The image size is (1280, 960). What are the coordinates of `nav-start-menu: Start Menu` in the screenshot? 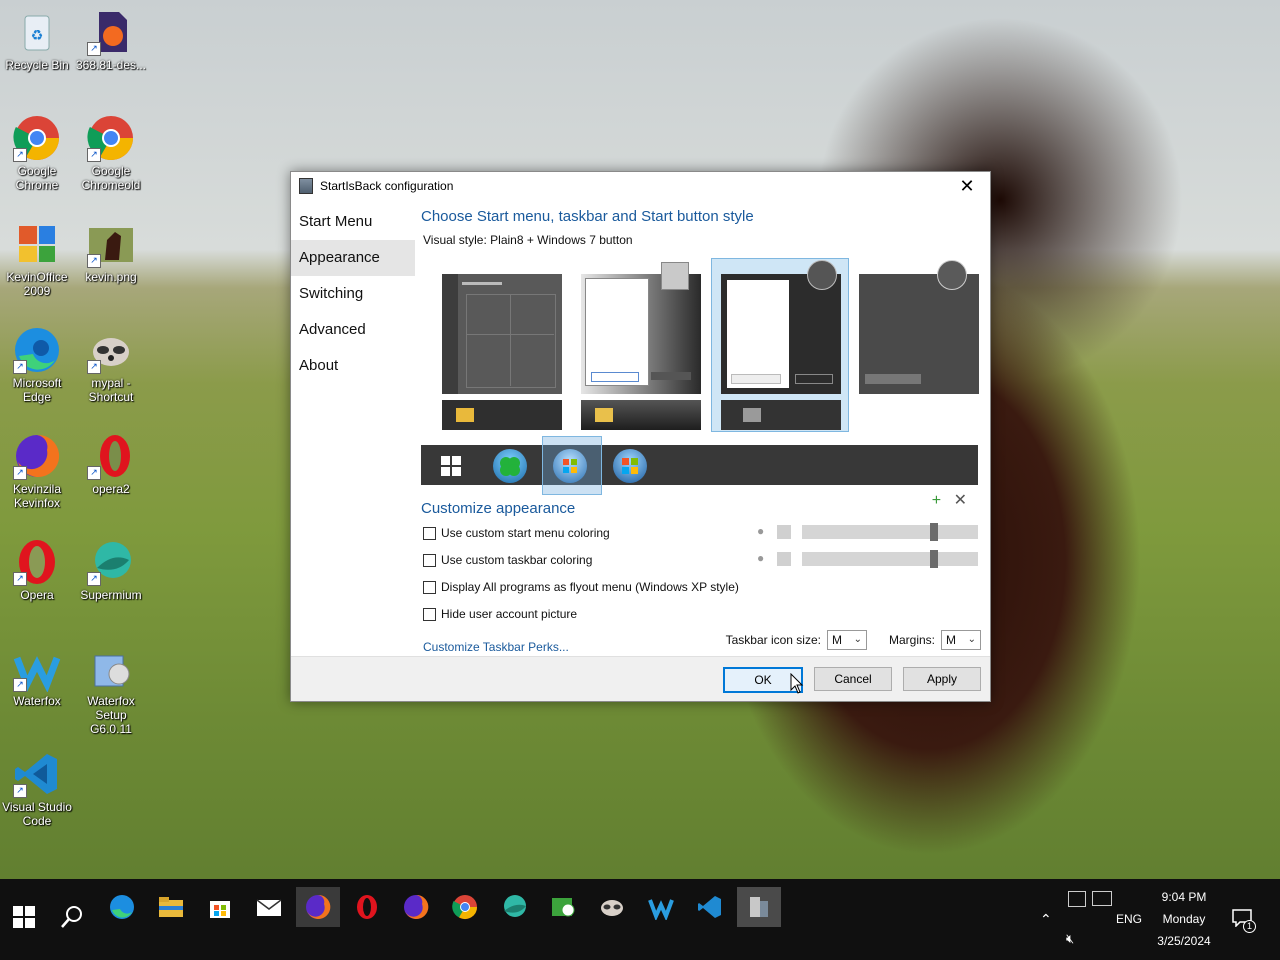 It's located at (353, 222).